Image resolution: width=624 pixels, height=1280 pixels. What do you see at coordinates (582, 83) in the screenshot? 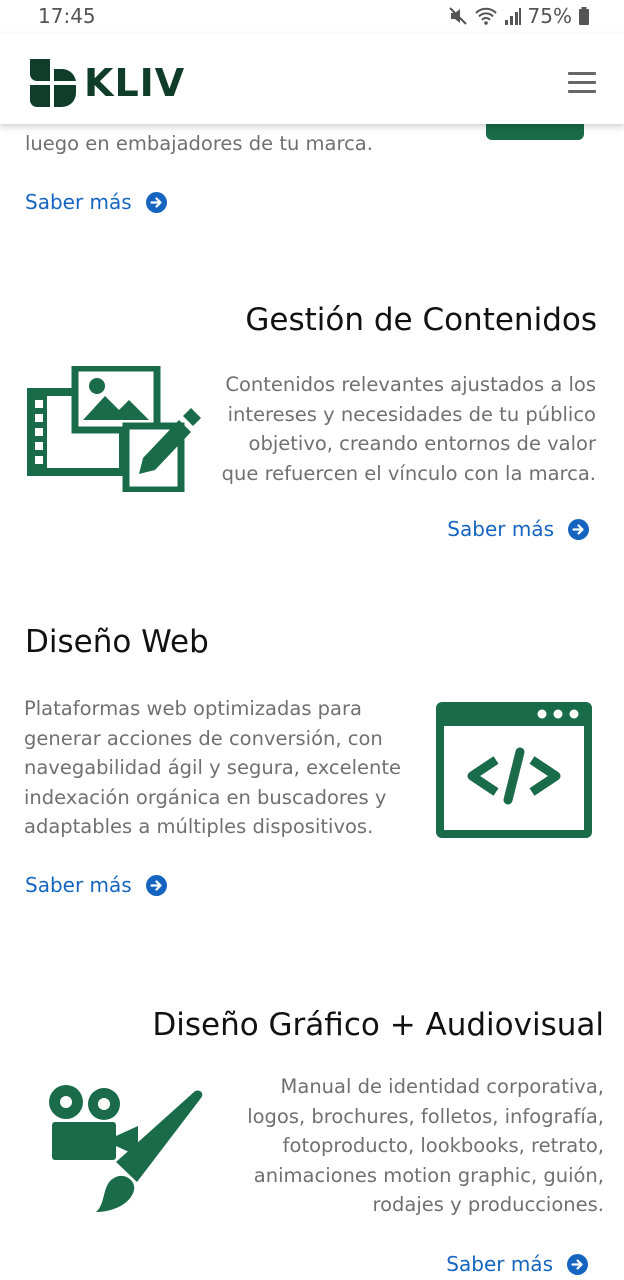
I see `hamburger-menu-icon` at bounding box center [582, 83].